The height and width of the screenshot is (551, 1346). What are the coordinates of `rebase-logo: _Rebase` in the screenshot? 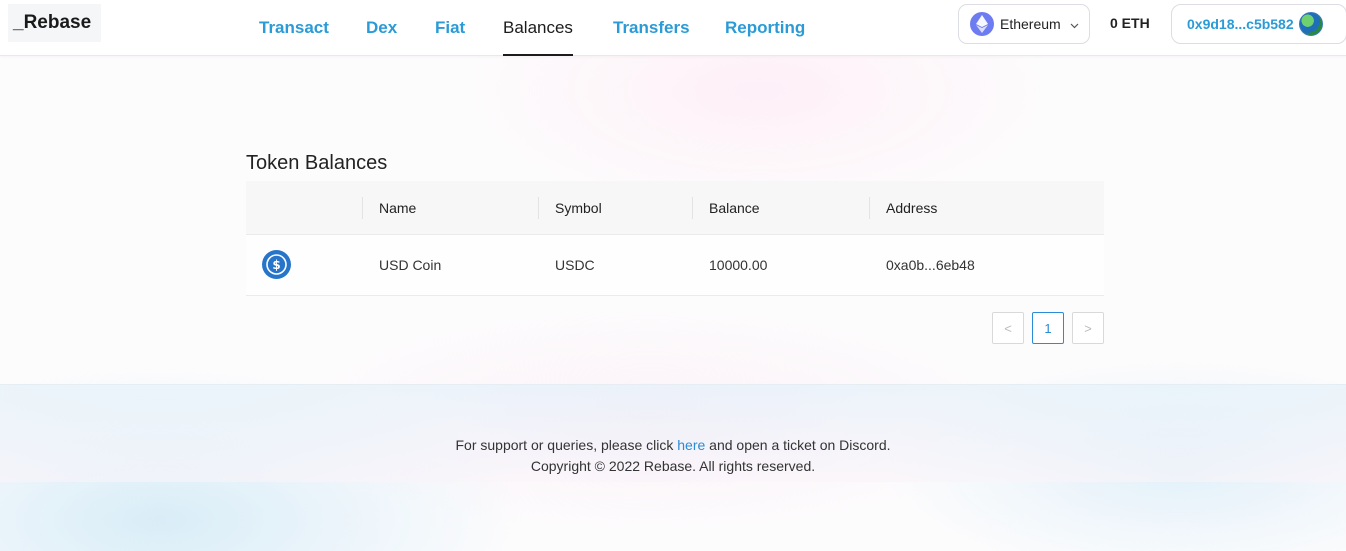 It's located at (54, 23).